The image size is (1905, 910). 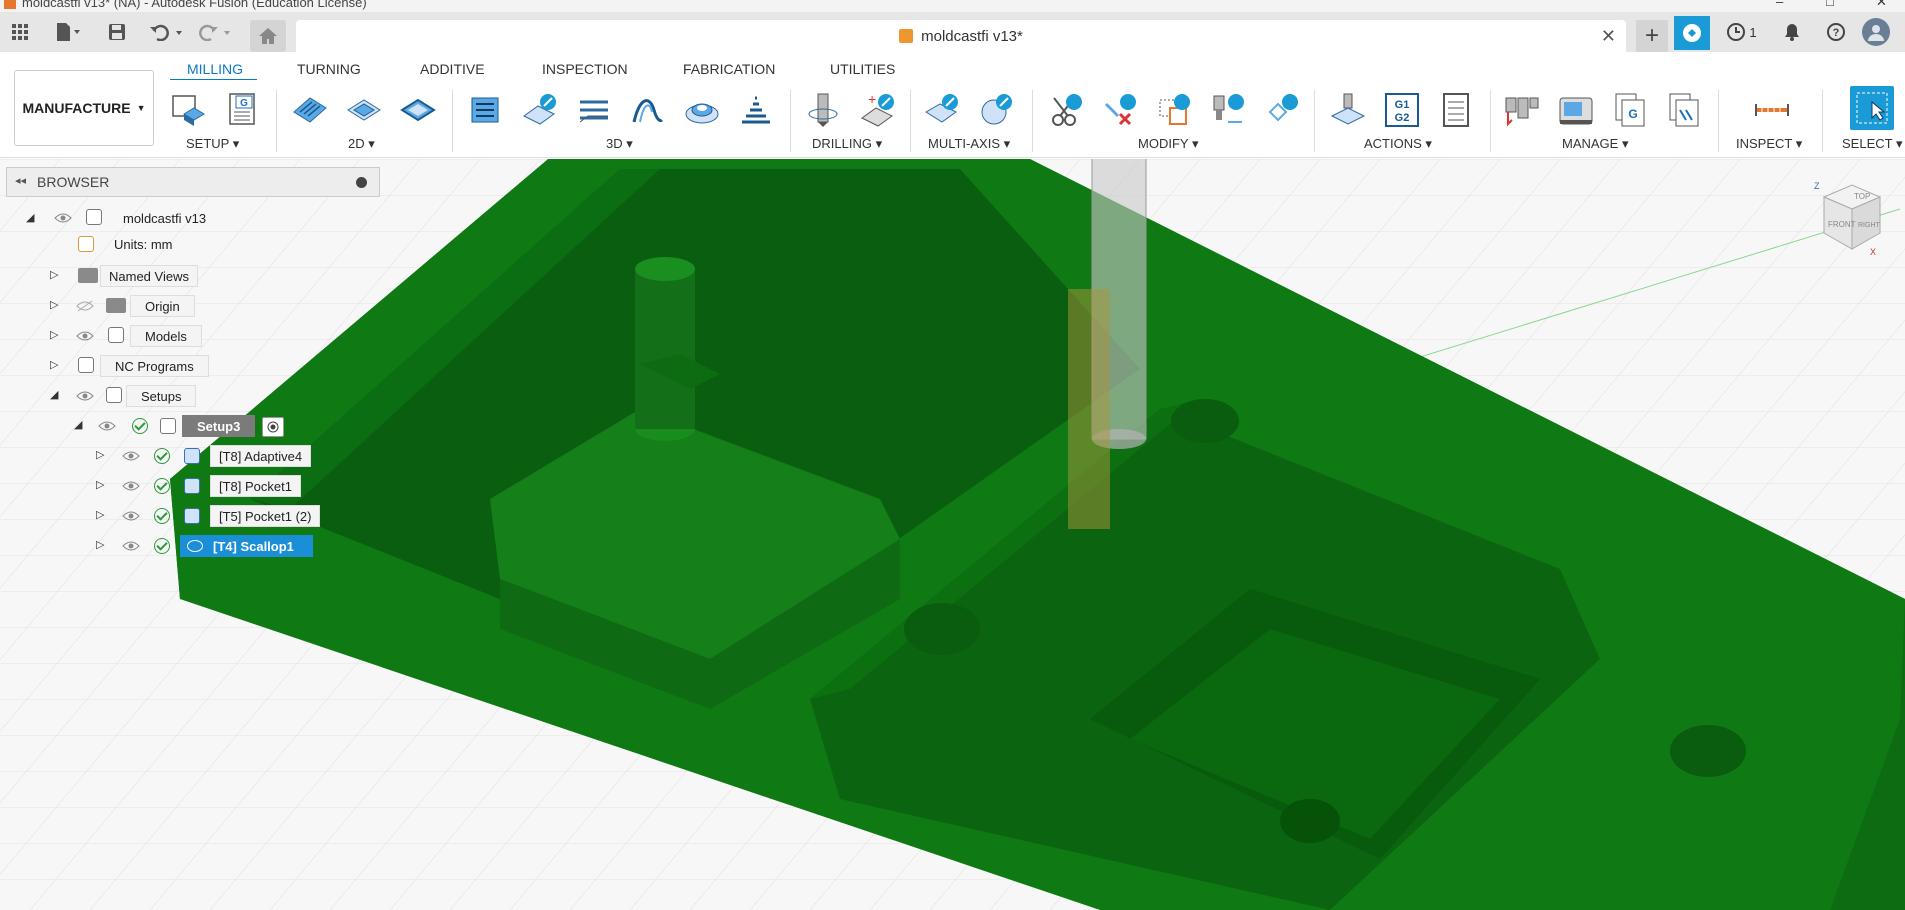 What do you see at coordinates (212, 144) in the screenshot?
I see `setup-group-label: SETUP ▾` at bounding box center [212, 144].